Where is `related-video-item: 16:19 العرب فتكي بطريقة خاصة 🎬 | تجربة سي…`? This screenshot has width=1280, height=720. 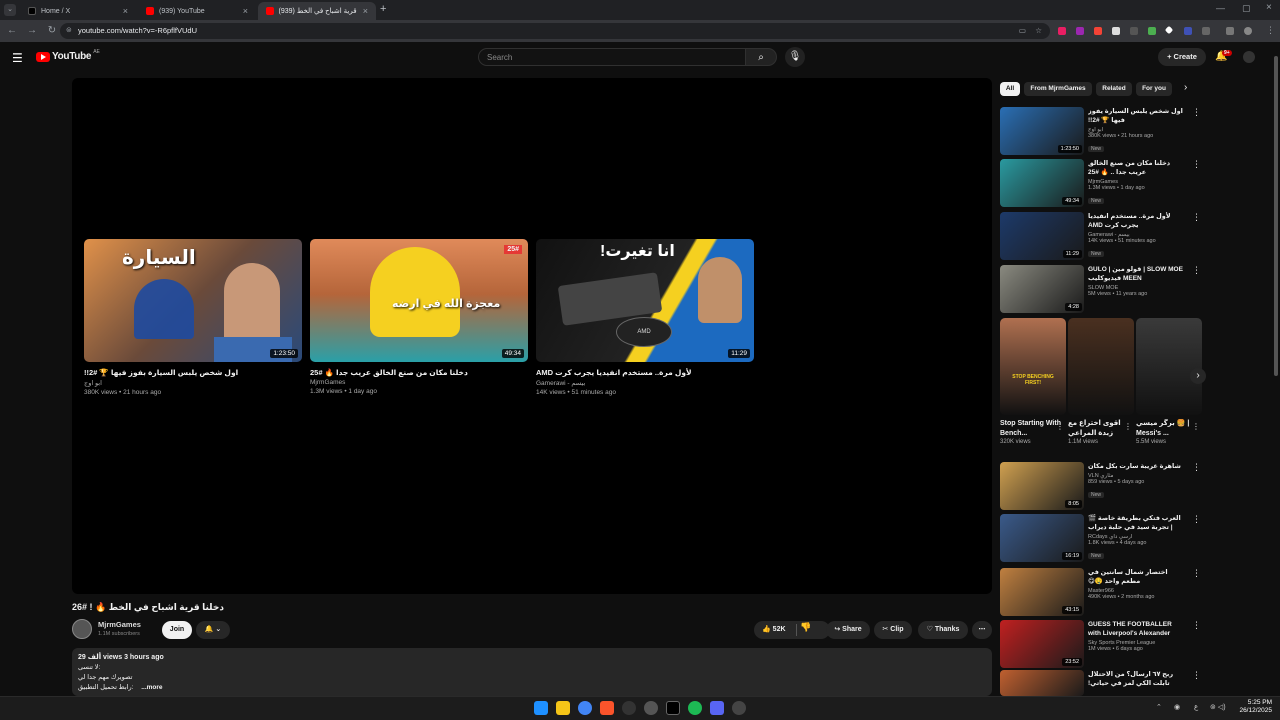
related-video-item: 16:19 العرب فتكي بطريقة خاصة 🎬 | تجربة سي… is located at coordinates (1100, 538).